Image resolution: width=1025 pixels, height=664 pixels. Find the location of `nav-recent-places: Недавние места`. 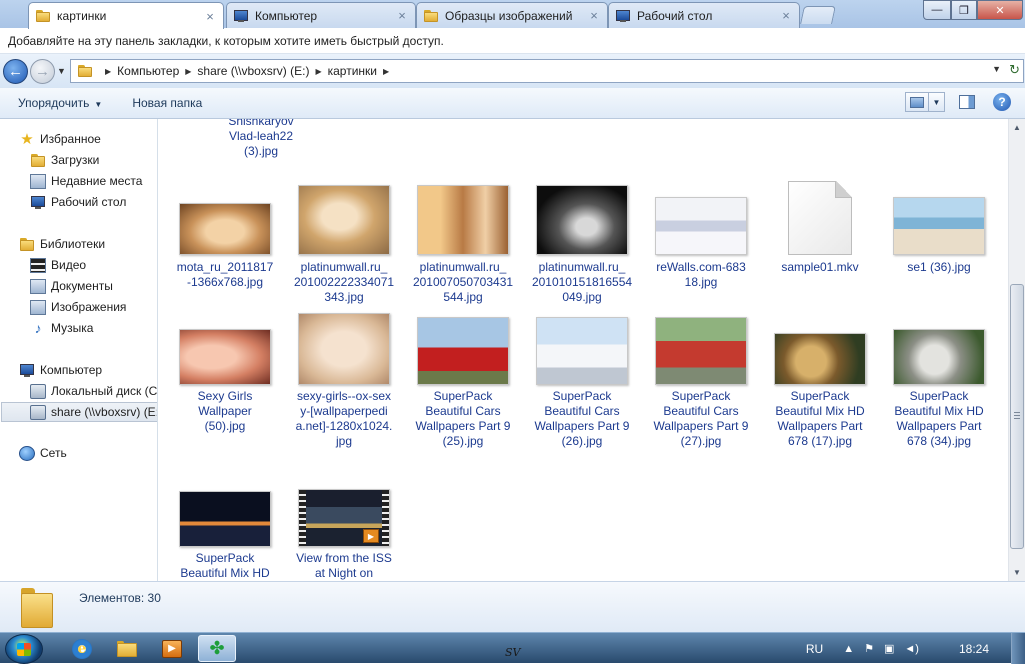

nav-recent-places: Недавние места is located at coordinates (86, 181).